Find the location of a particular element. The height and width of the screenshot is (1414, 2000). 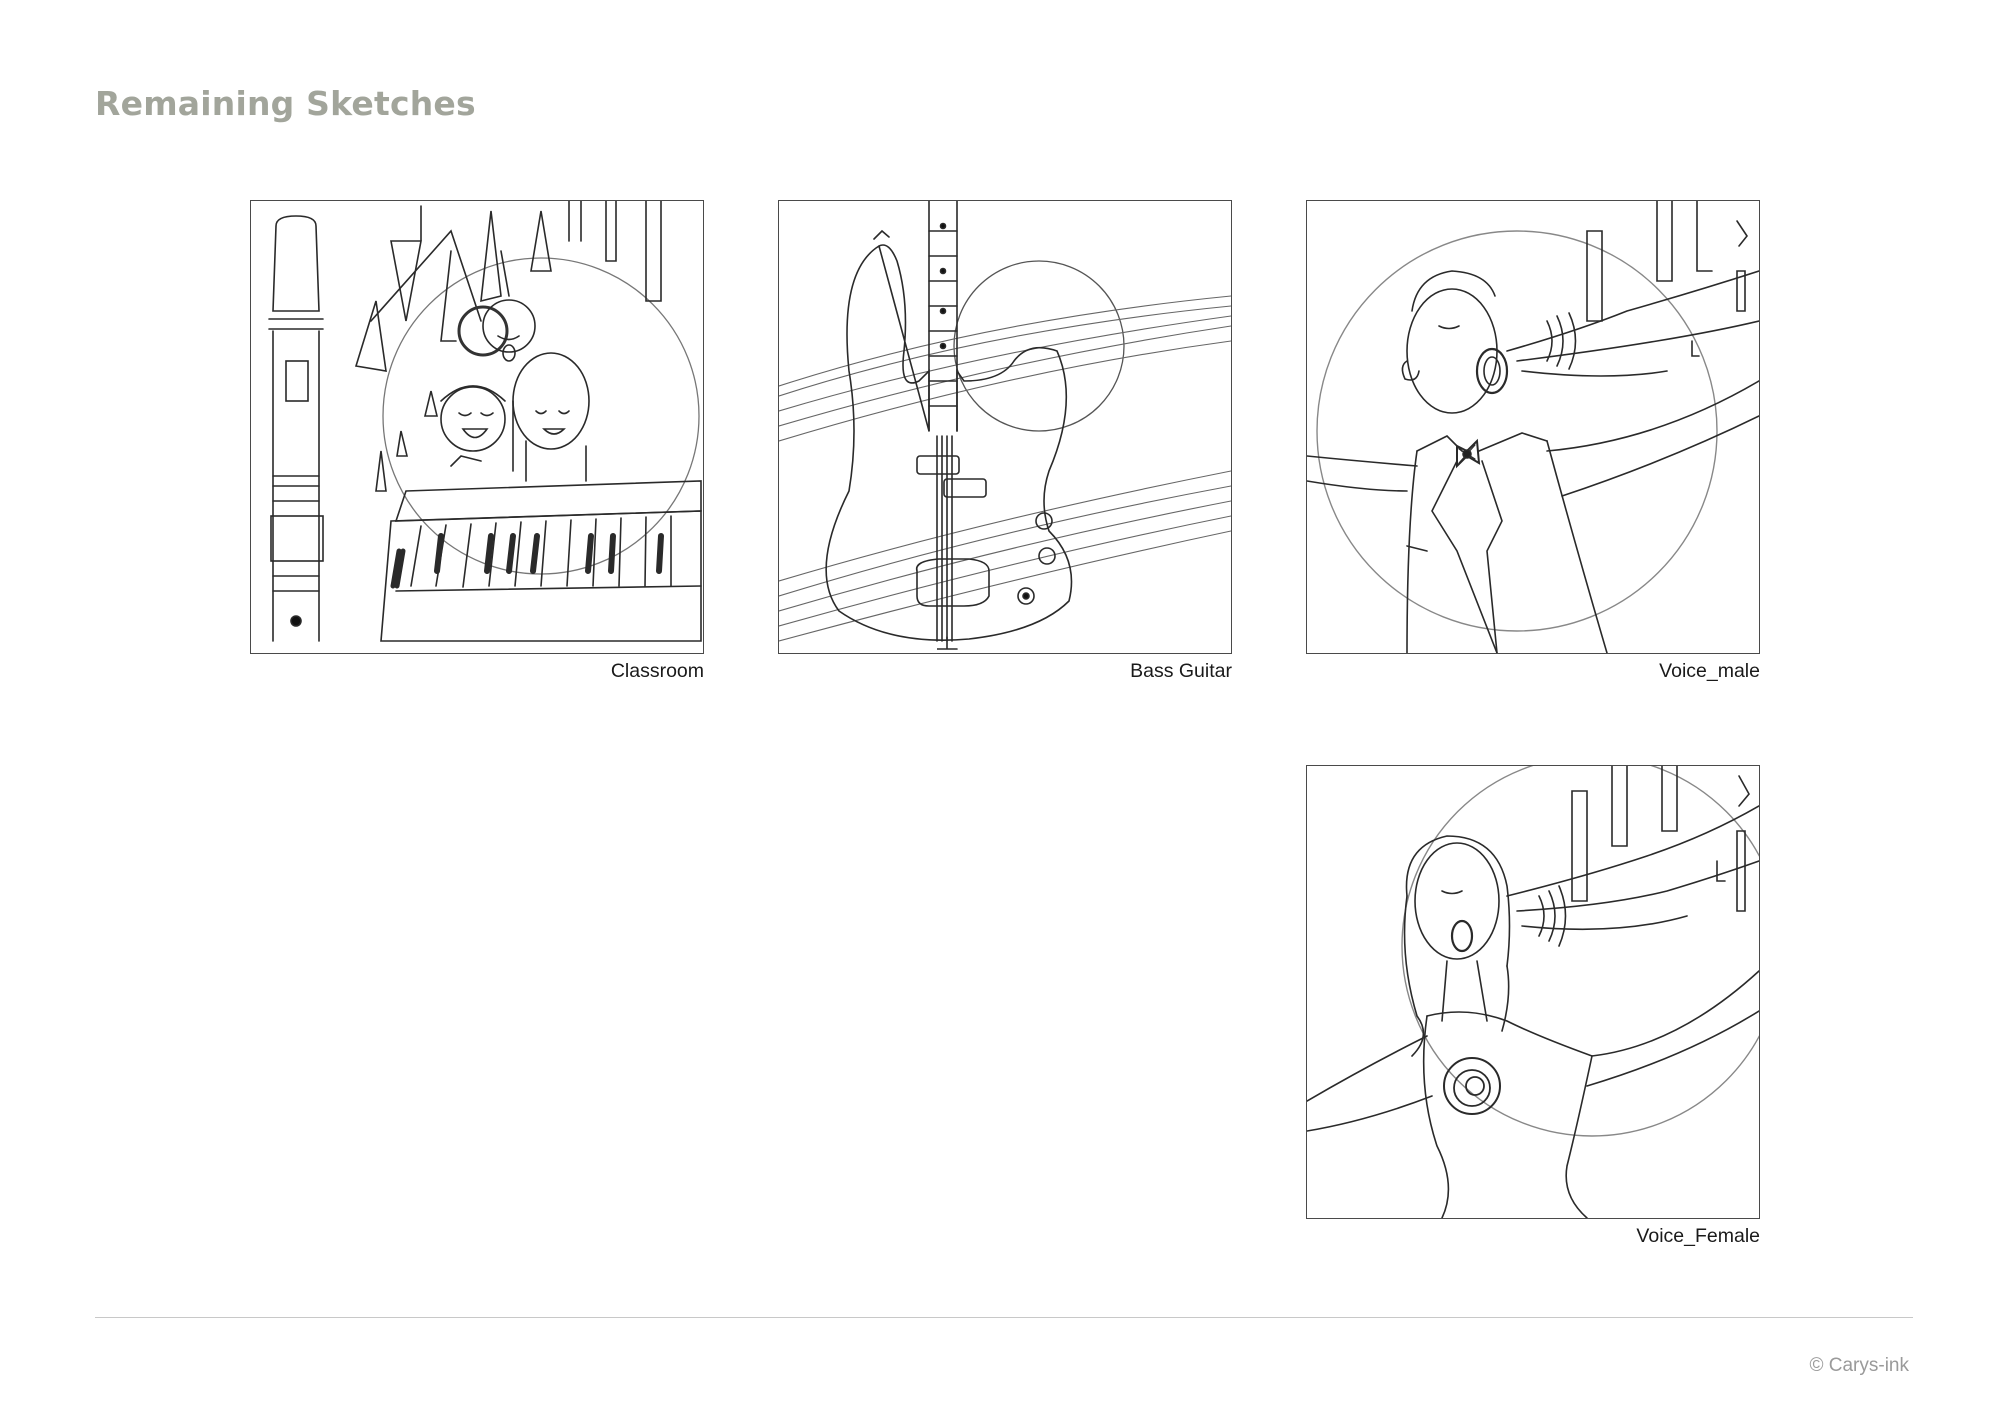

sketch-caption: Voice_male is located at coordinates (1709, 671).